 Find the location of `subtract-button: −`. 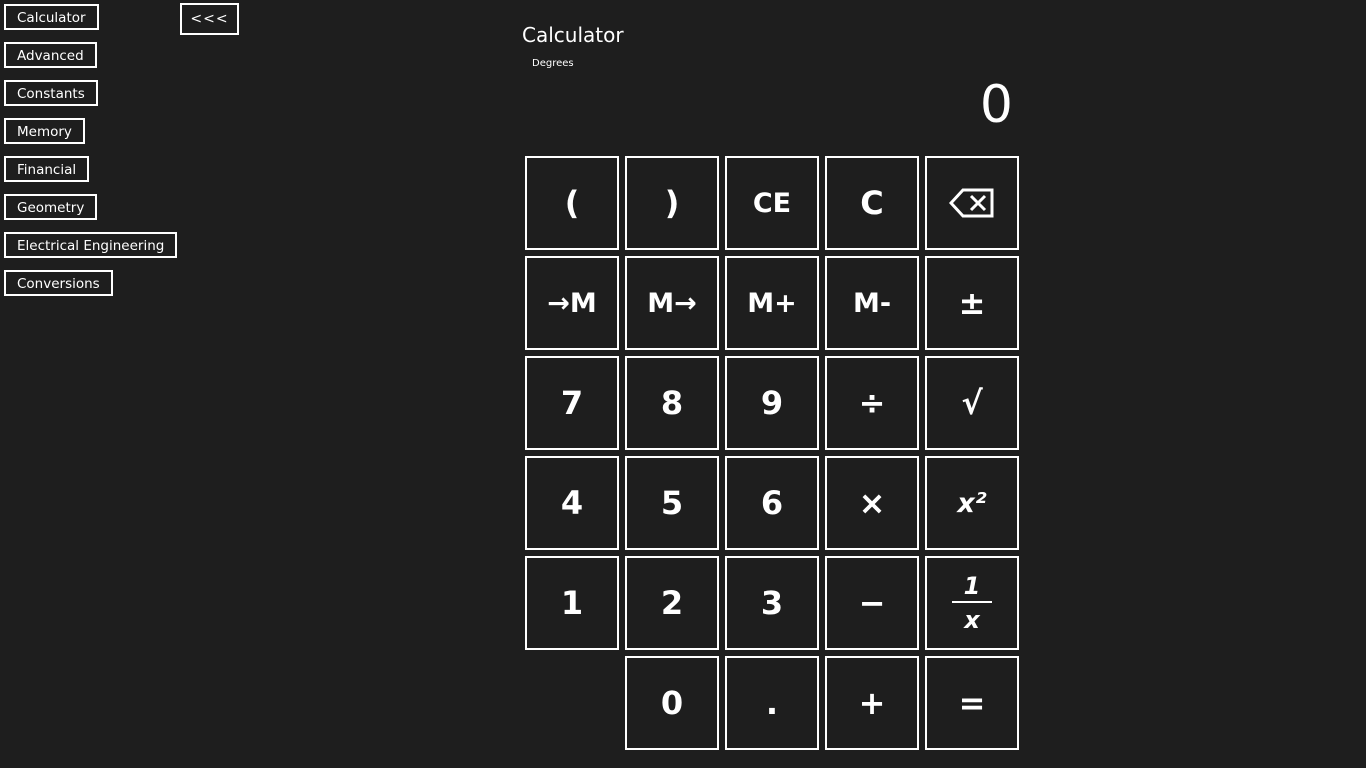

subtract-button: − is located at coordinates (872, 603).